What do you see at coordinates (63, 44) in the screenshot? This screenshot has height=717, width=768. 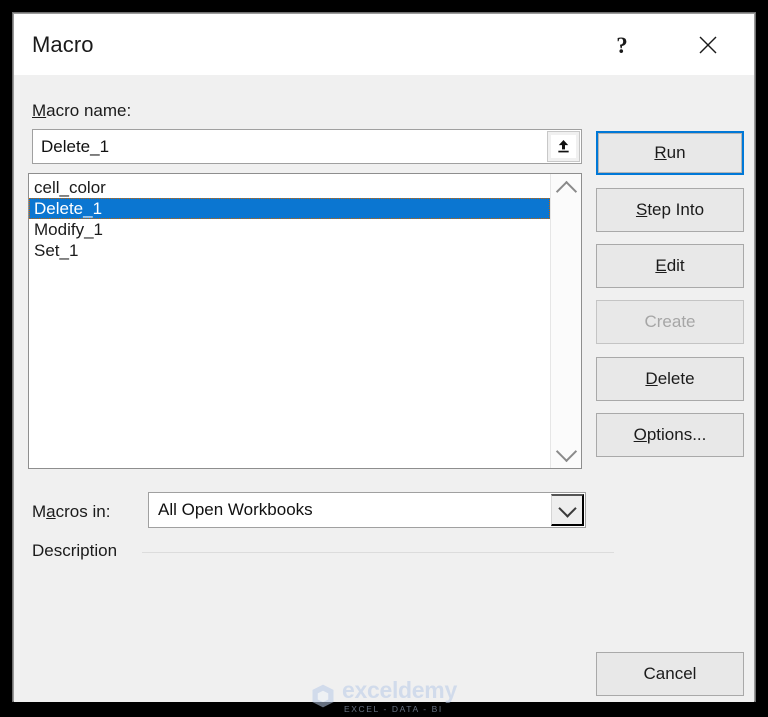 I see `dialog-title: Macro` at bounding box center [63, 44].